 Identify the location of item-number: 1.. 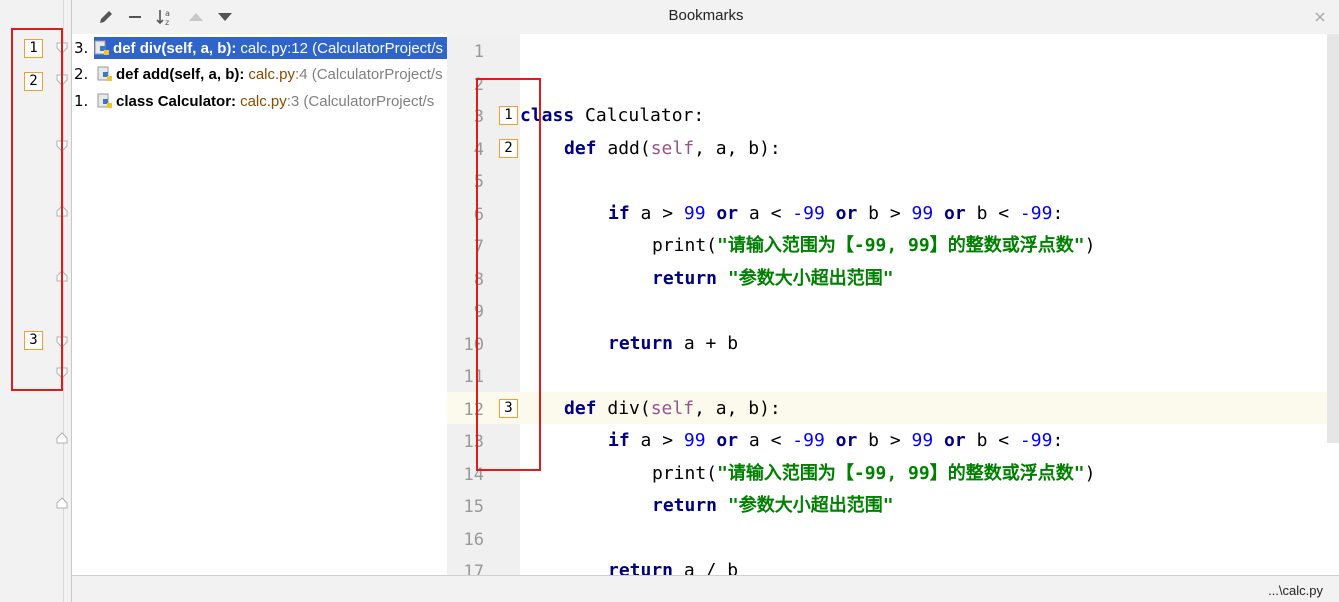
(81, 101).